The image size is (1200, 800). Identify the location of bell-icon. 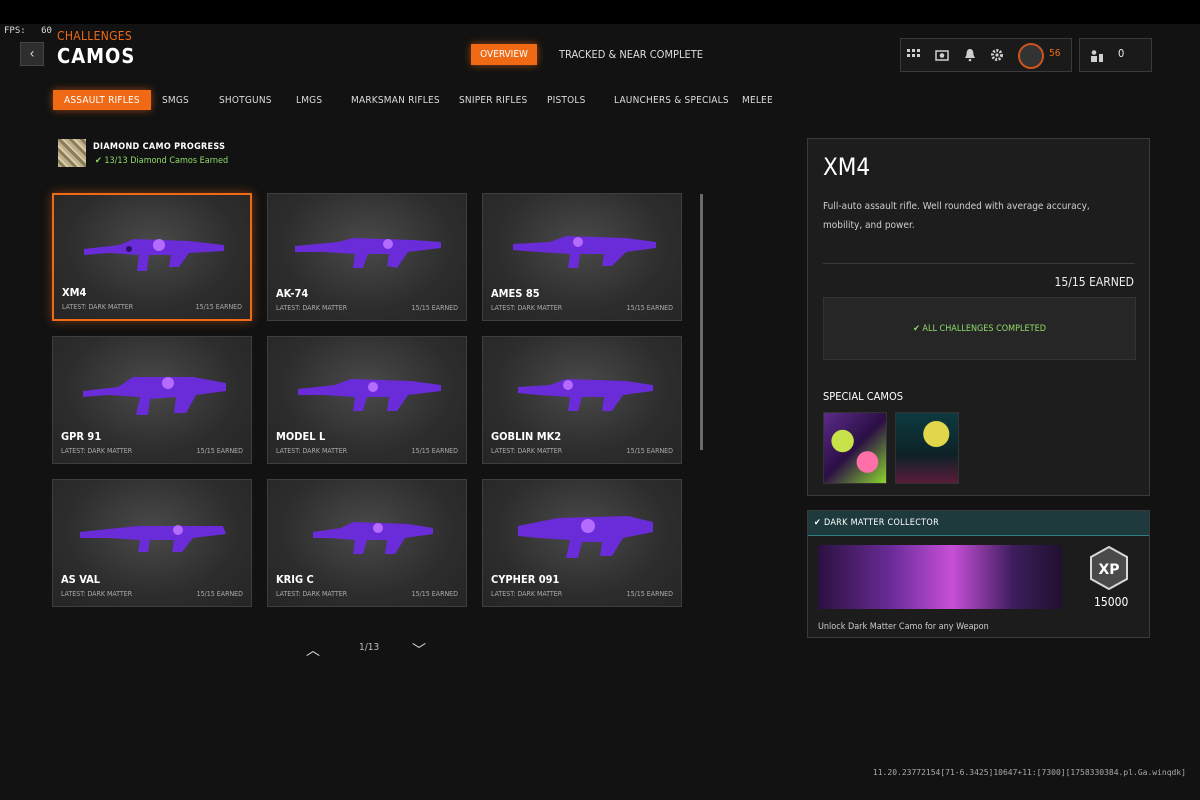
(970, 55).